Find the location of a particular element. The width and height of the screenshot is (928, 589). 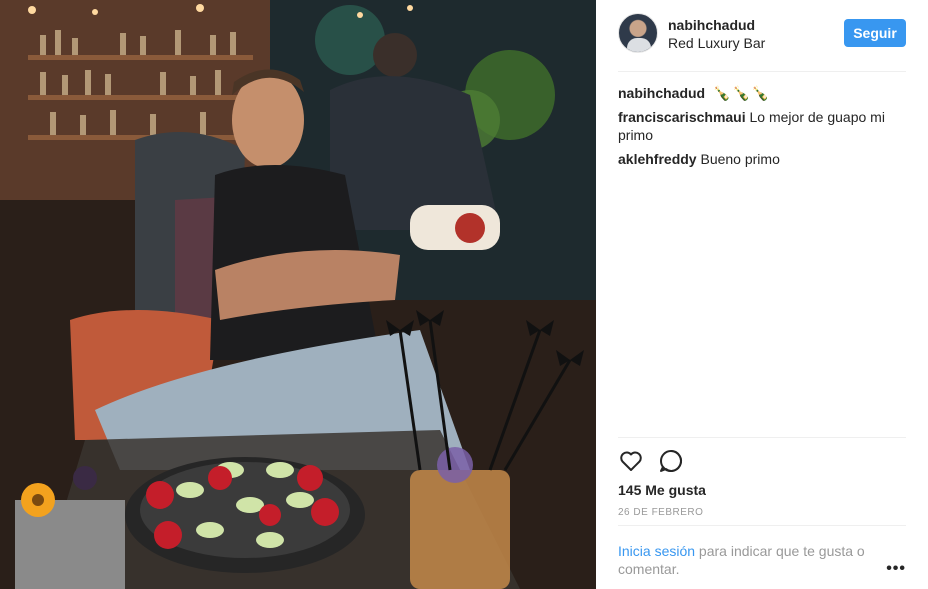

heart-icon is located at coordinates (631, 461).